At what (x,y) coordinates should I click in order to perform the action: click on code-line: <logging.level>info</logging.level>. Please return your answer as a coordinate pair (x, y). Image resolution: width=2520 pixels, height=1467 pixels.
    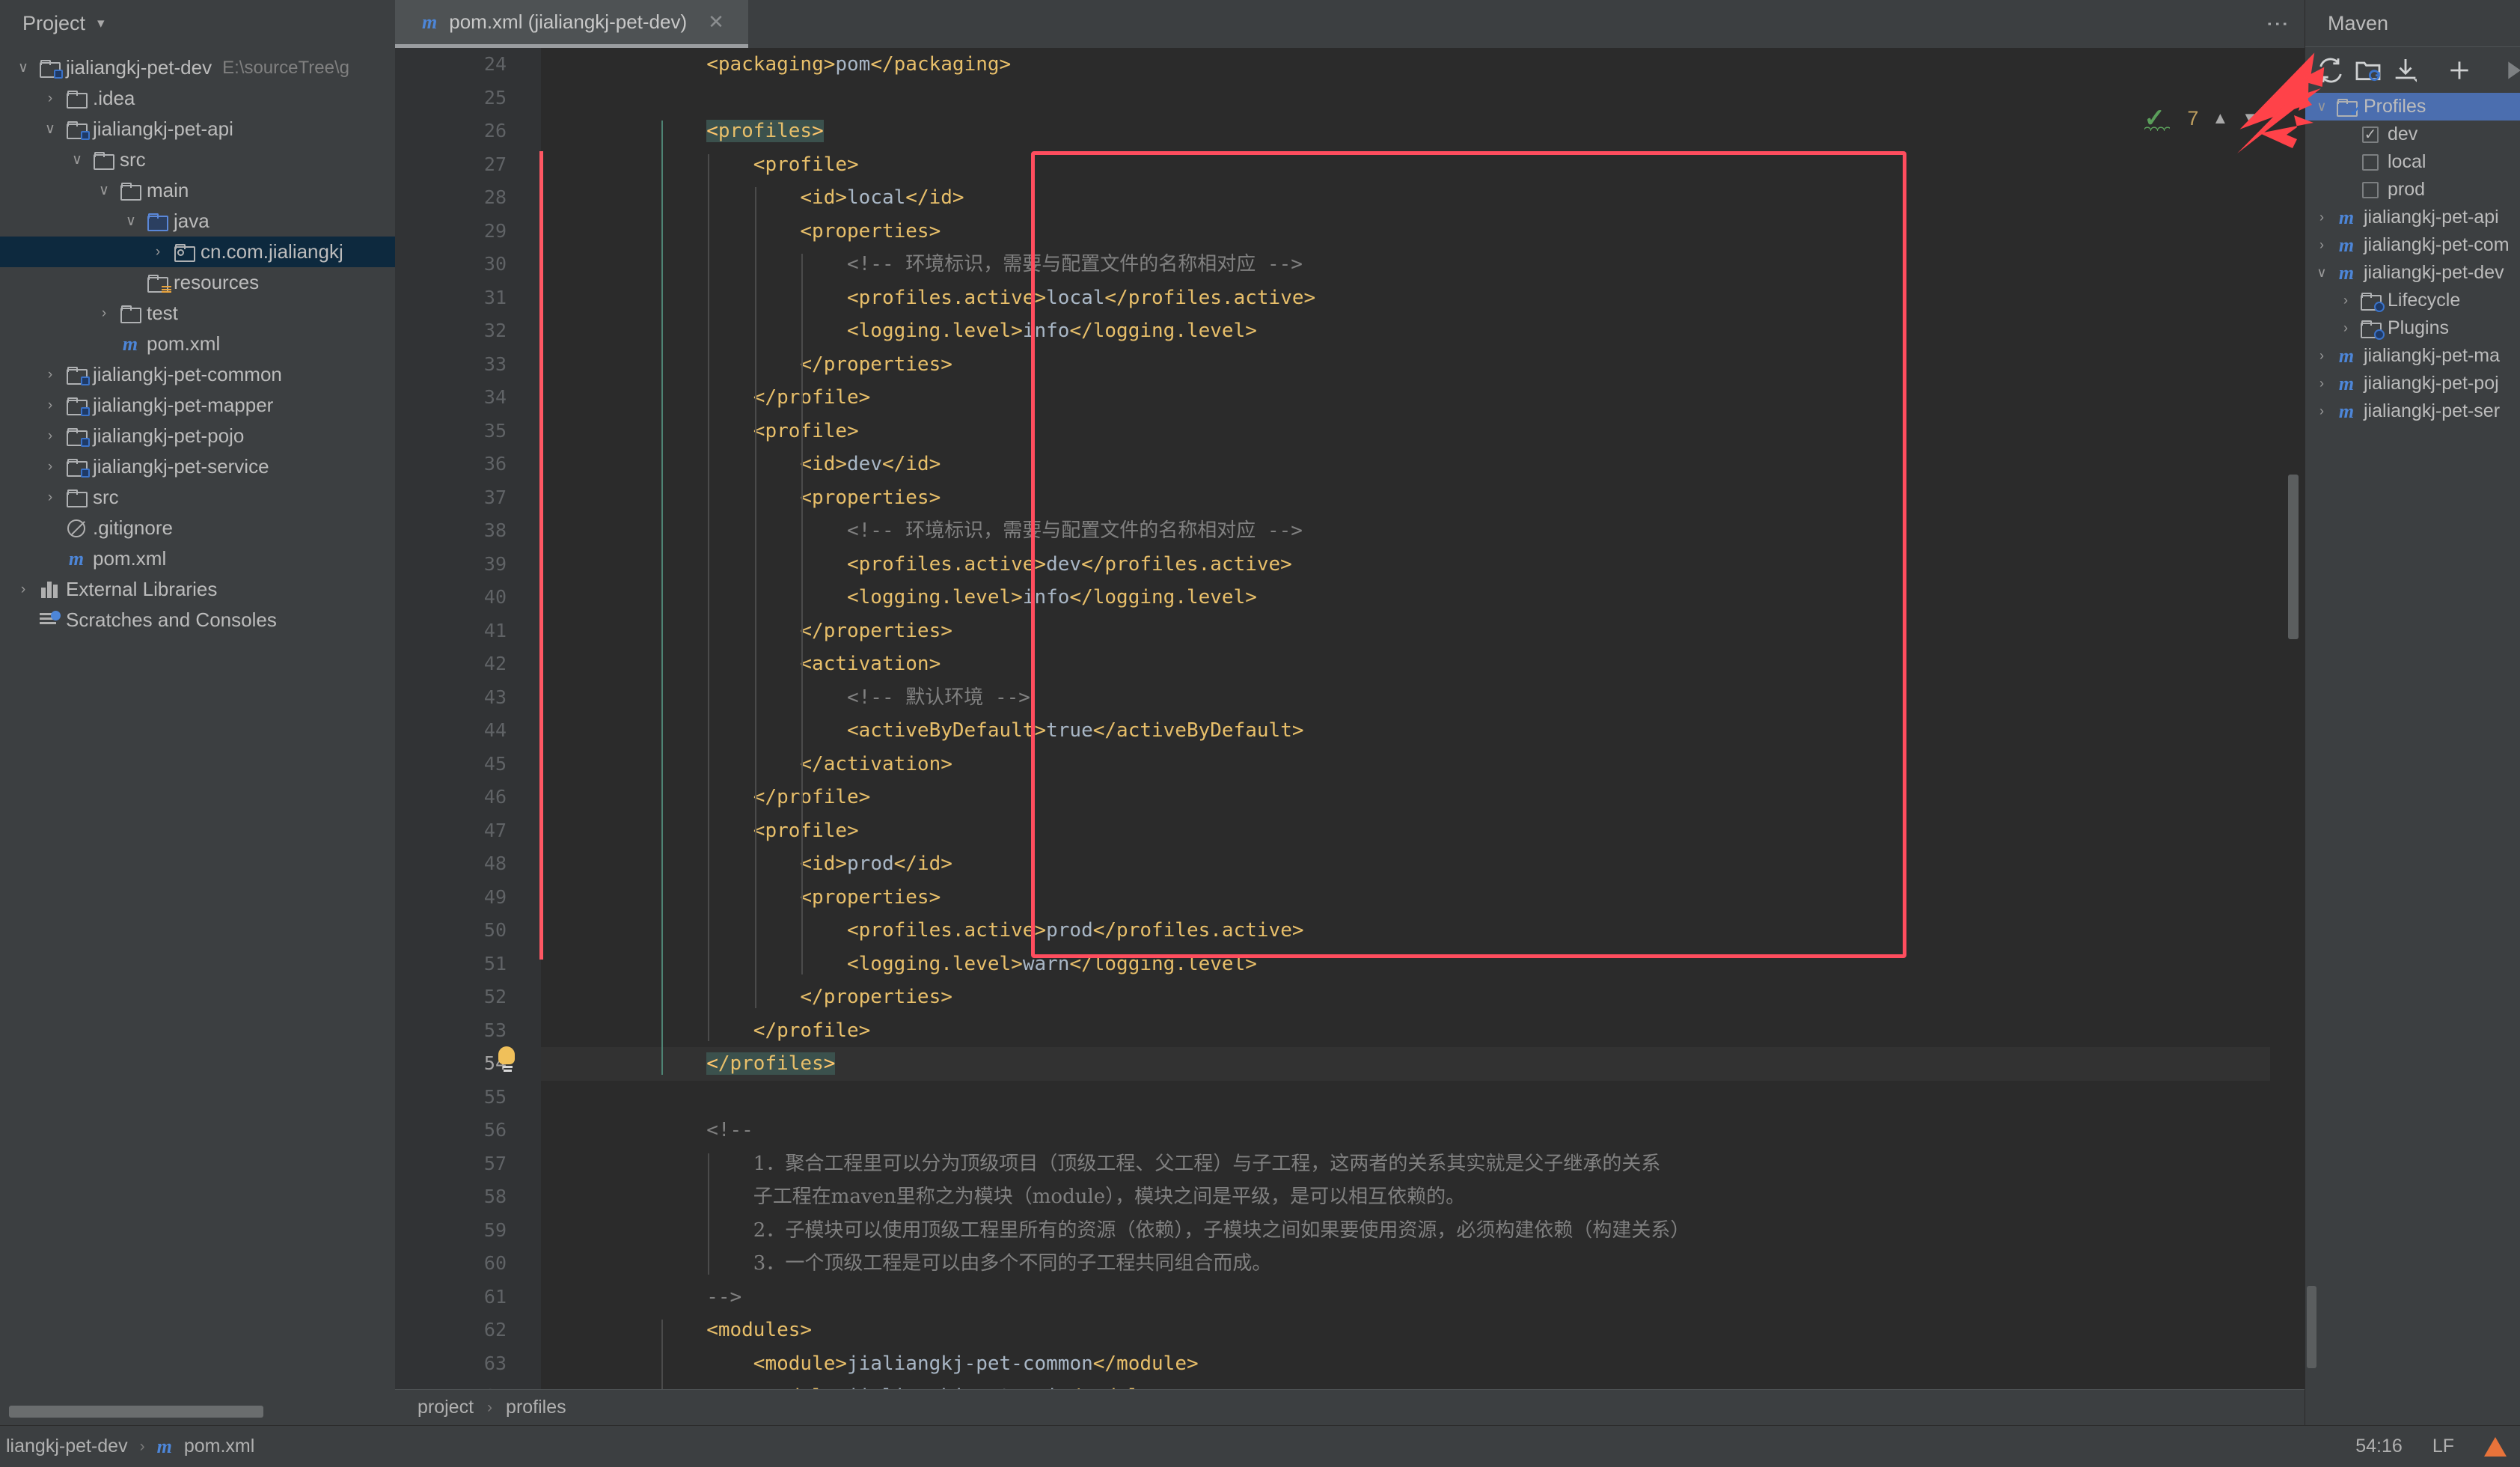
    Looking at the image, I should click on (1405, 597).